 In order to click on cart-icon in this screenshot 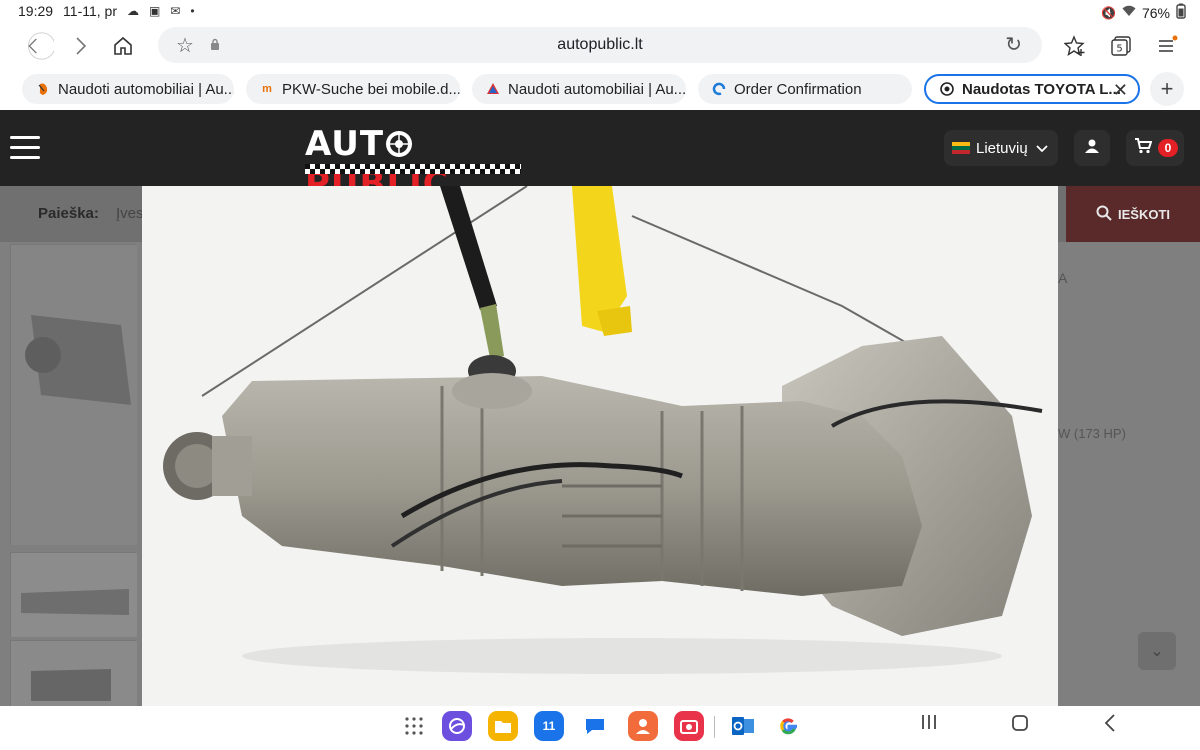, I will do `click(1143, 148)`.